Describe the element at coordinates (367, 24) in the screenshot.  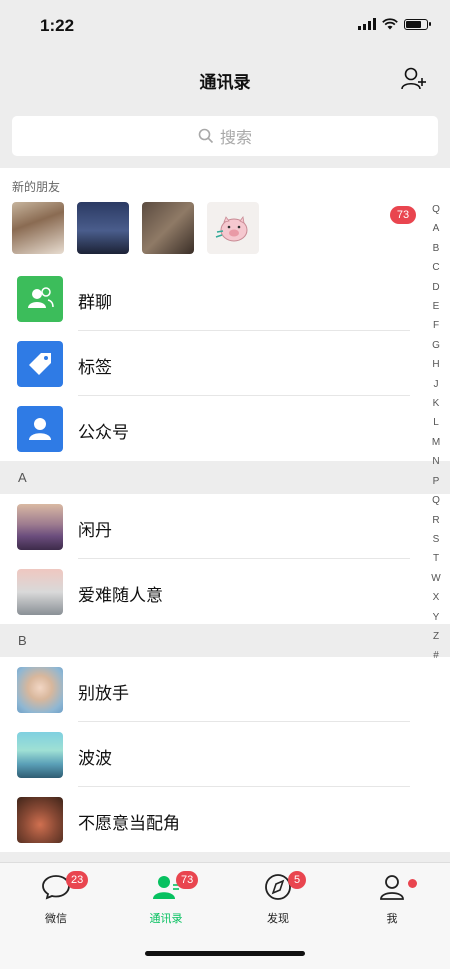
I see `cellular-signal-icon` at that location.